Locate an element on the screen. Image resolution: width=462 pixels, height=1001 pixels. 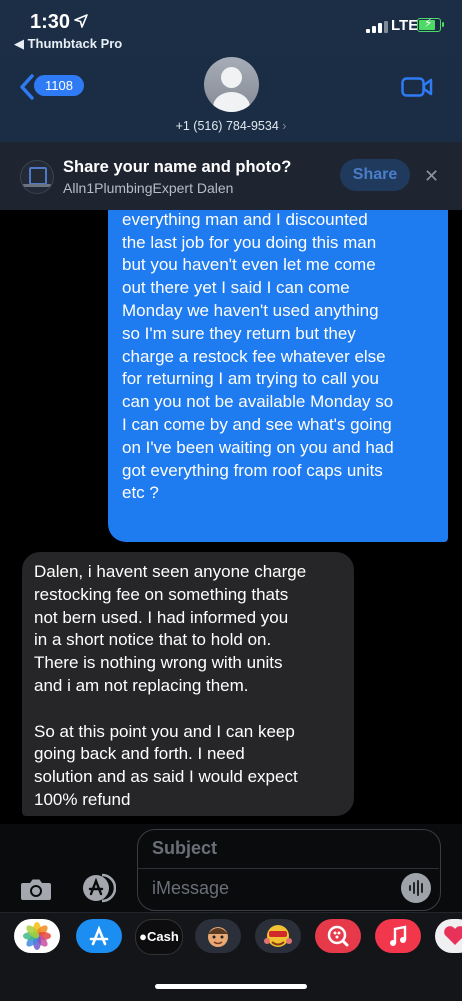
apple-cash-icon: ●Cash is located at coordinates (159, 937).